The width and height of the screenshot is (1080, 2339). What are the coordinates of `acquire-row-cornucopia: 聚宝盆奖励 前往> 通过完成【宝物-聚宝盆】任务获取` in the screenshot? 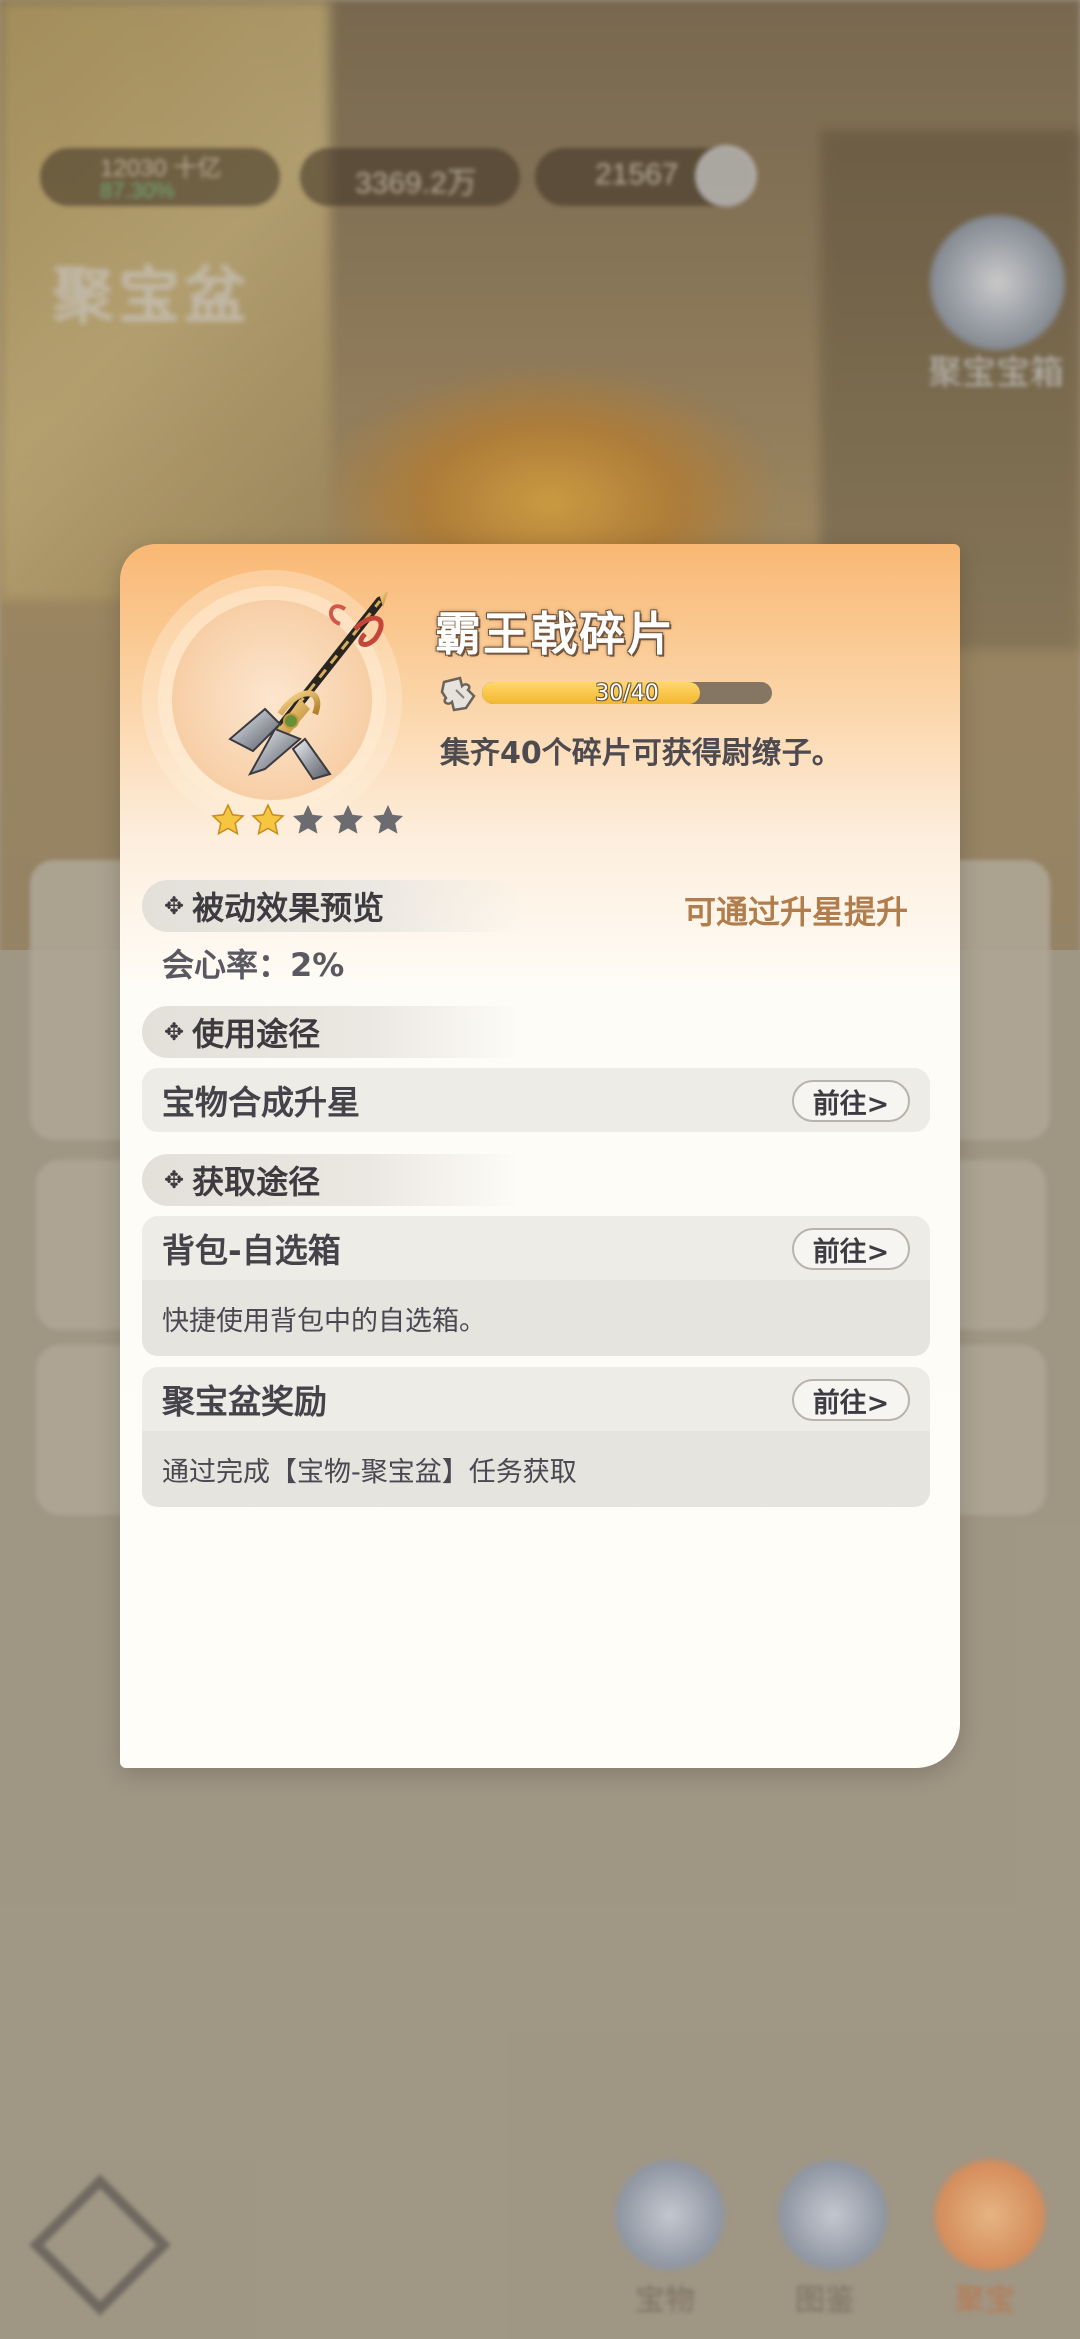 It's located at (536, 1437).